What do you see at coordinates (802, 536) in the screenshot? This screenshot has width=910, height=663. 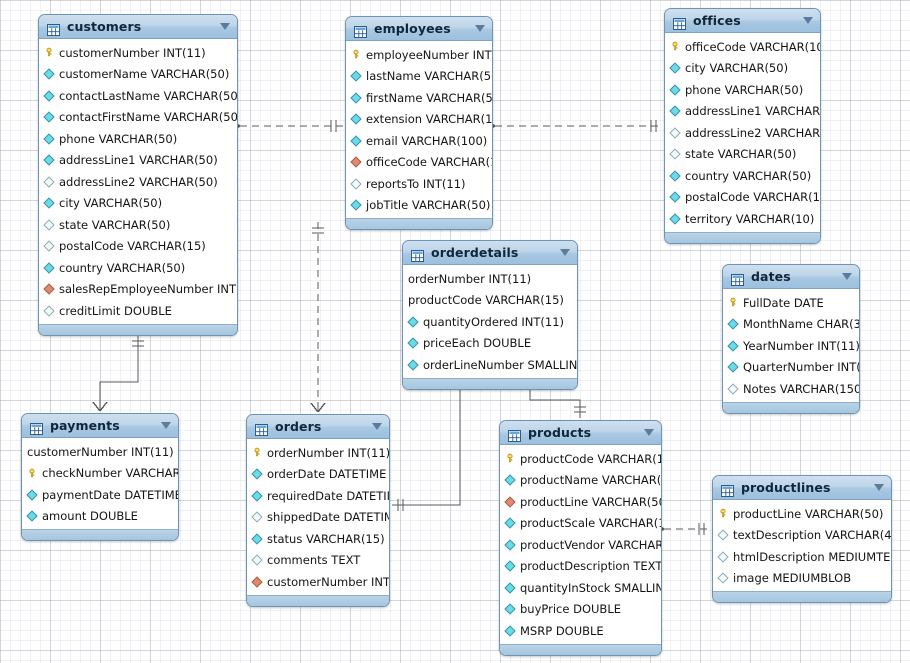 I see `table-field: textDescription VARCHAR(4000)` at bounding box center [802, 536].